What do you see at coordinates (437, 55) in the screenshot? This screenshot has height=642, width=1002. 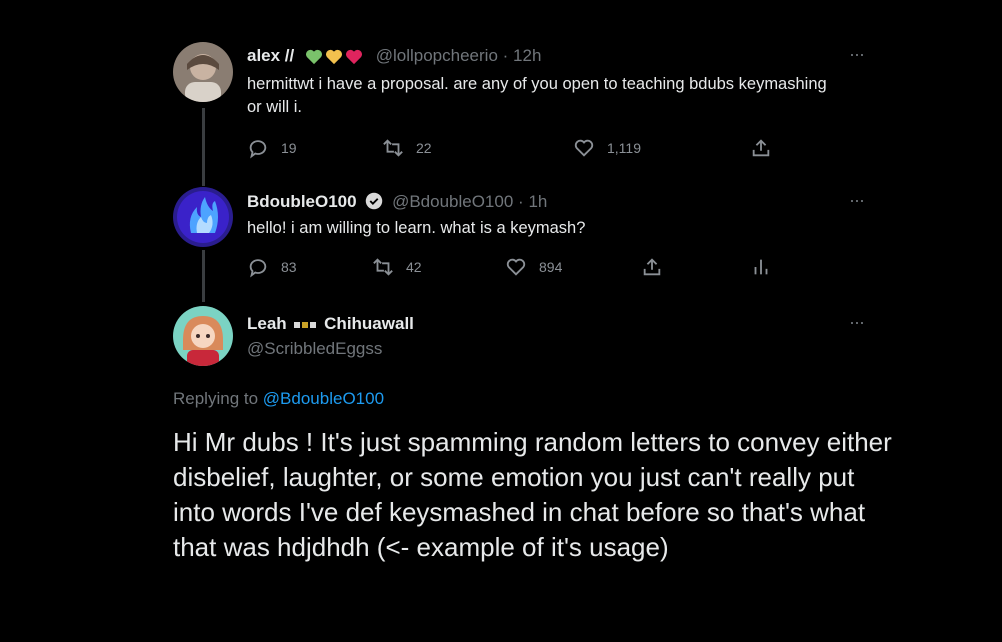 I see `handle: @lollpopcheerio` at bounding box center [437, 55].